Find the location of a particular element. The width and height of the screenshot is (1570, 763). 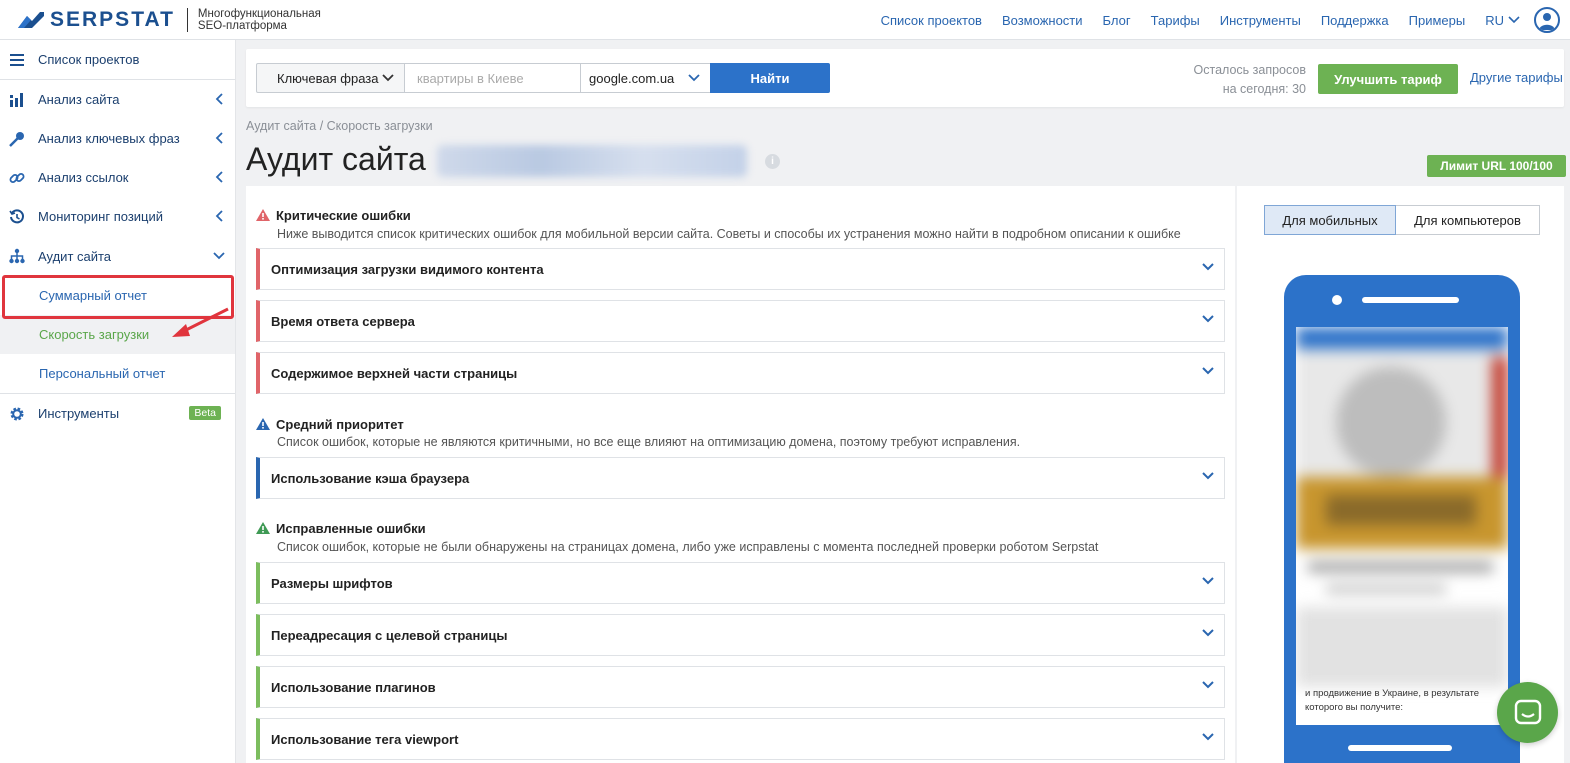

nav-examples: Примеры is located at coordinates (1437, 20).